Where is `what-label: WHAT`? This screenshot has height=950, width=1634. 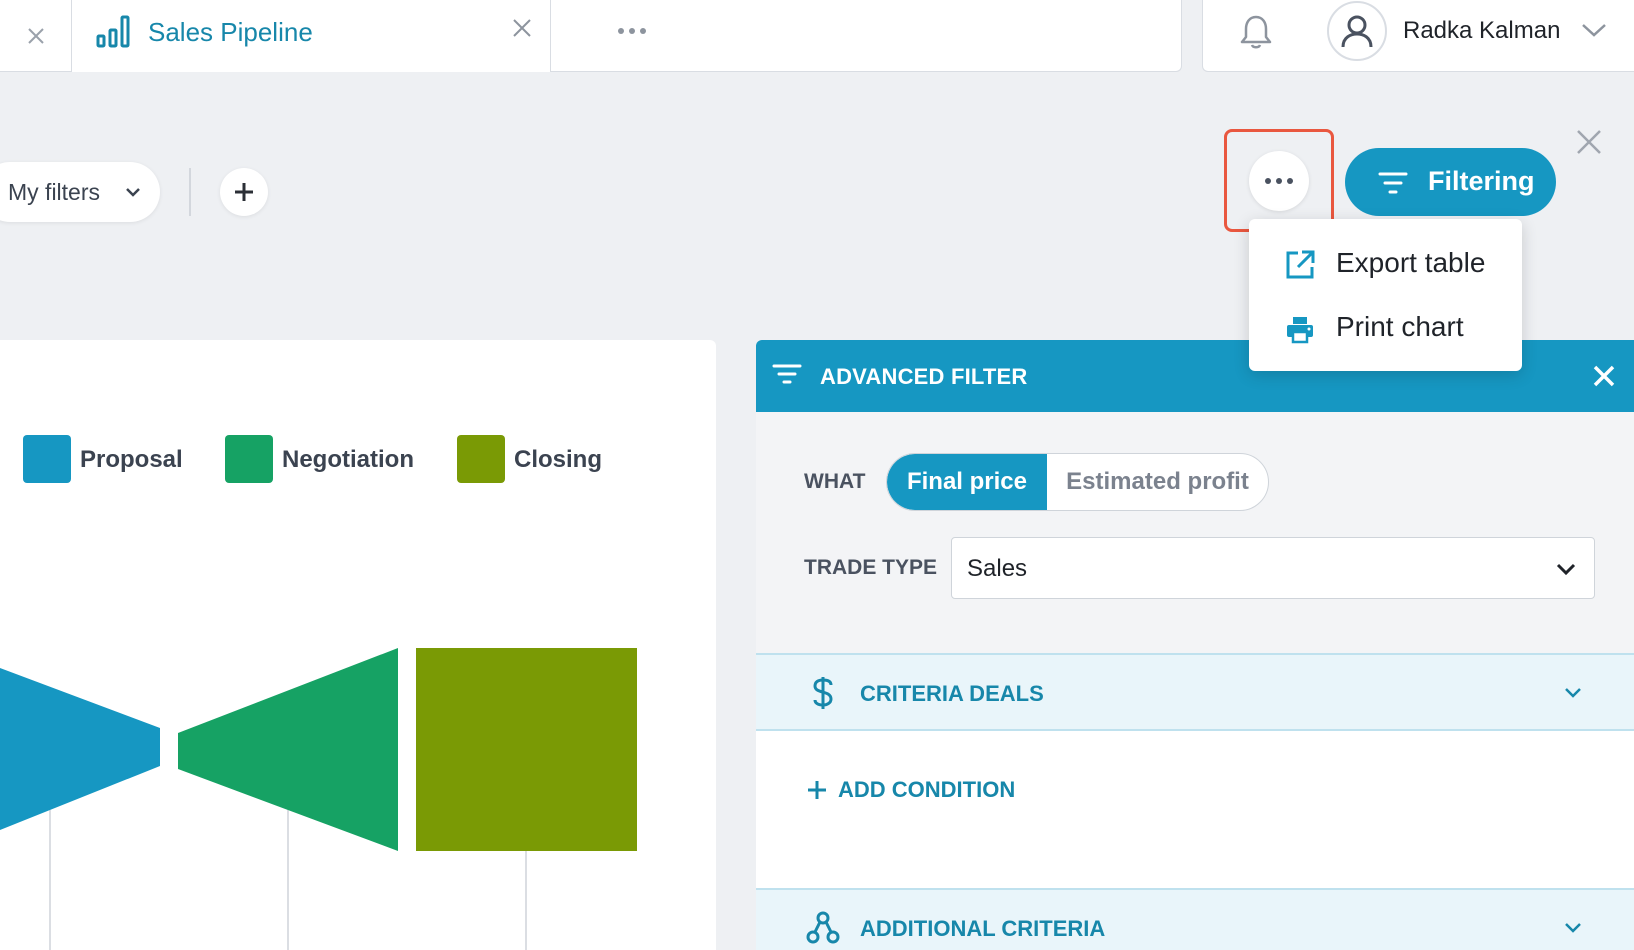 what-label: WHAT is located at coordinates (835, 481).